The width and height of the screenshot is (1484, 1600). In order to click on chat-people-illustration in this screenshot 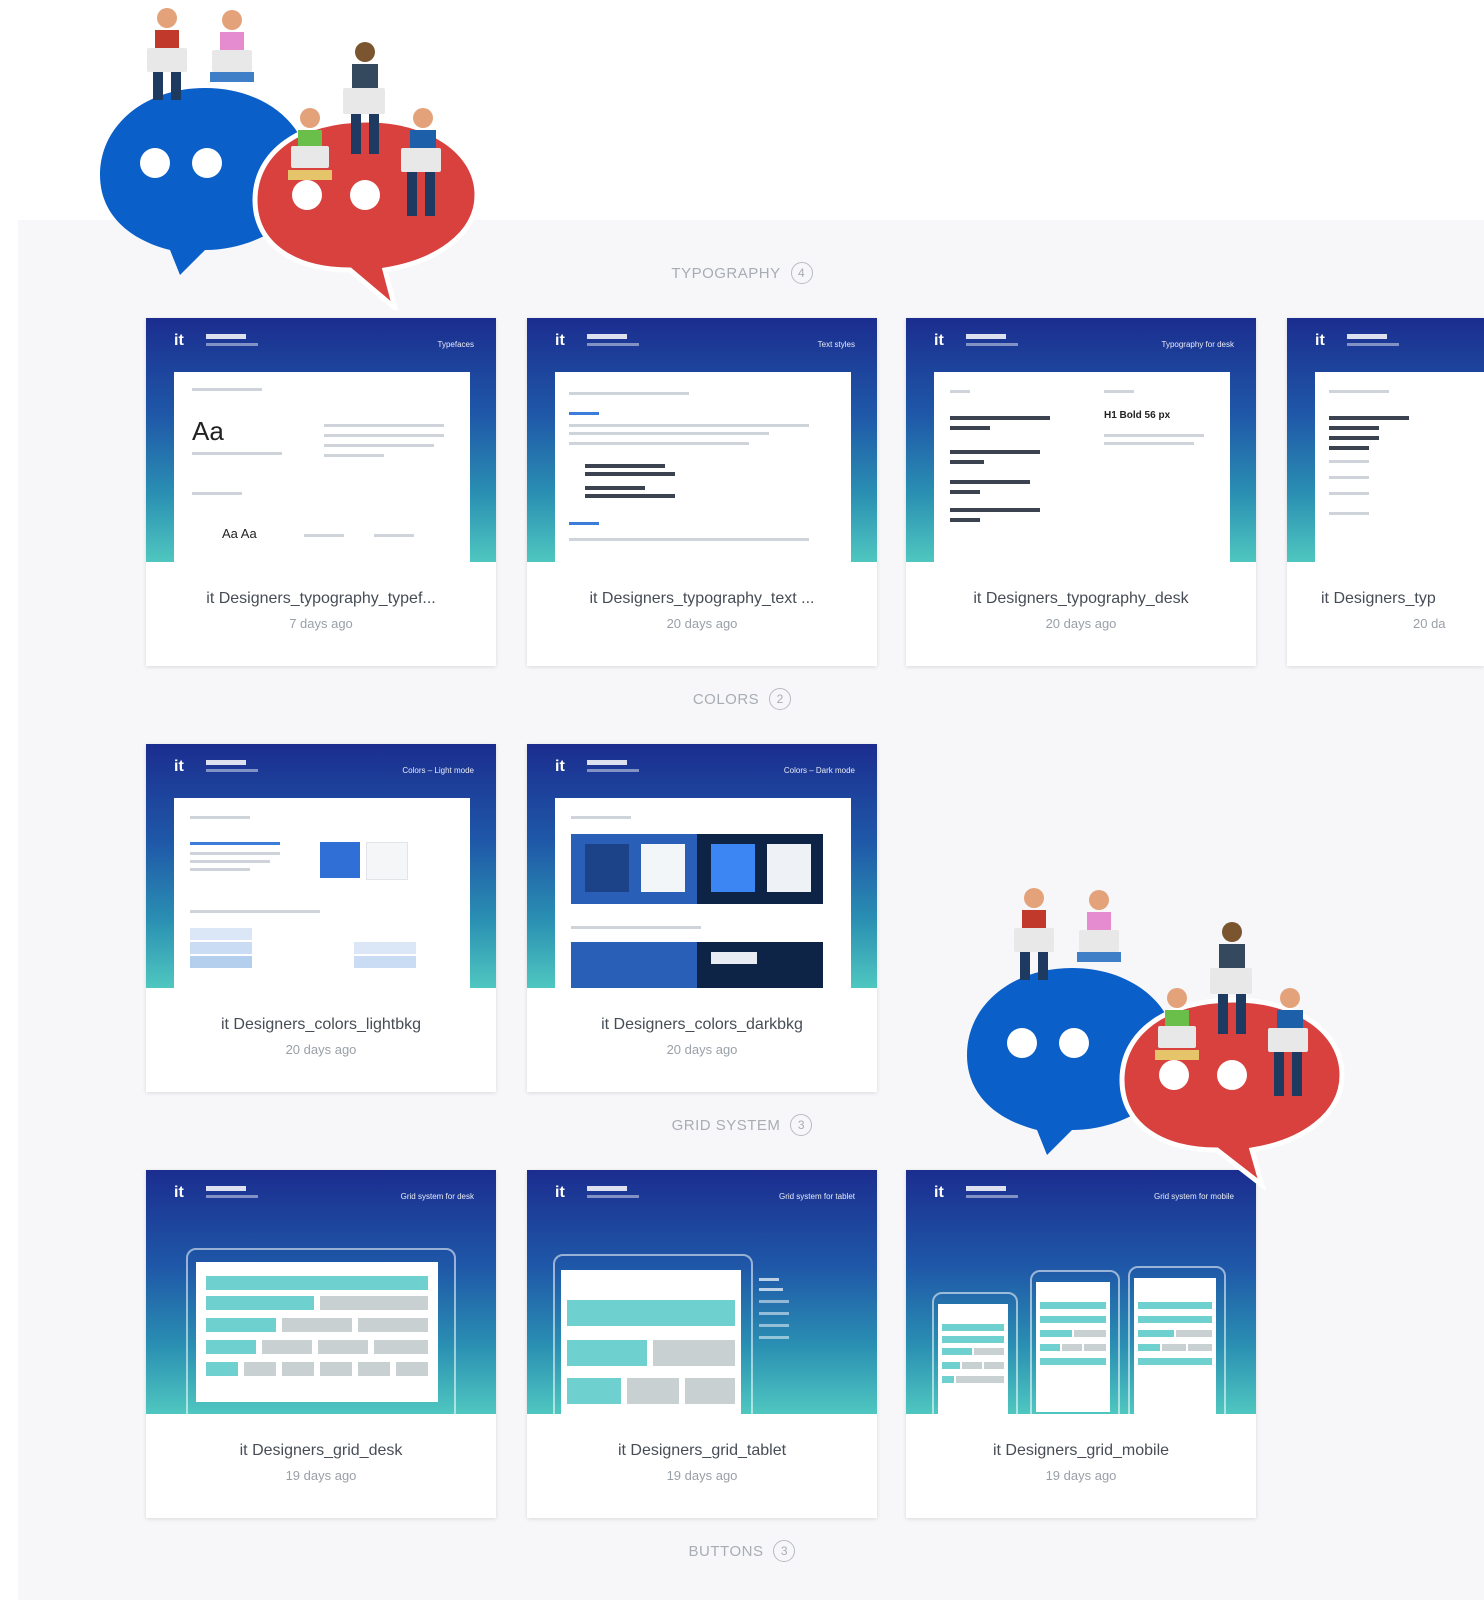, I will do `click(1156, 1039)`.